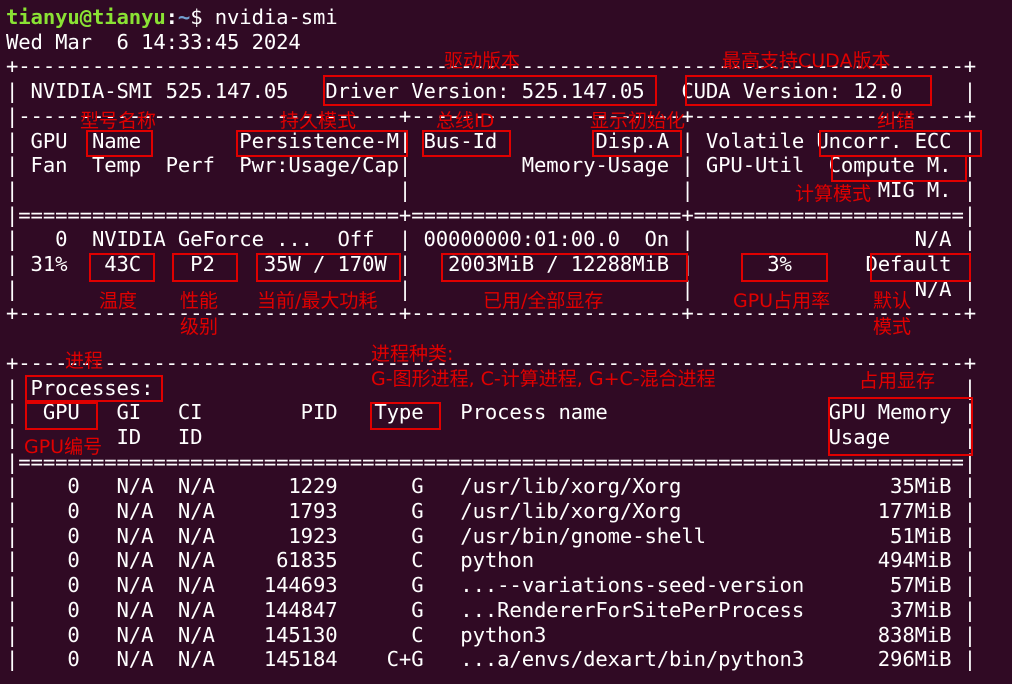 The image size is (1012, 684). What do you see at coordinates (318, 121) in the screenshot?
I see `annotation-persistence: 持久模式` at bounding box center [318, 121].